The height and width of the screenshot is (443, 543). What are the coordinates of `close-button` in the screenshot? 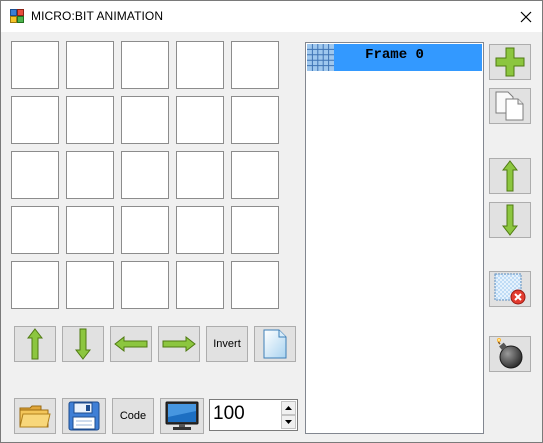 It's located at (525, 16).